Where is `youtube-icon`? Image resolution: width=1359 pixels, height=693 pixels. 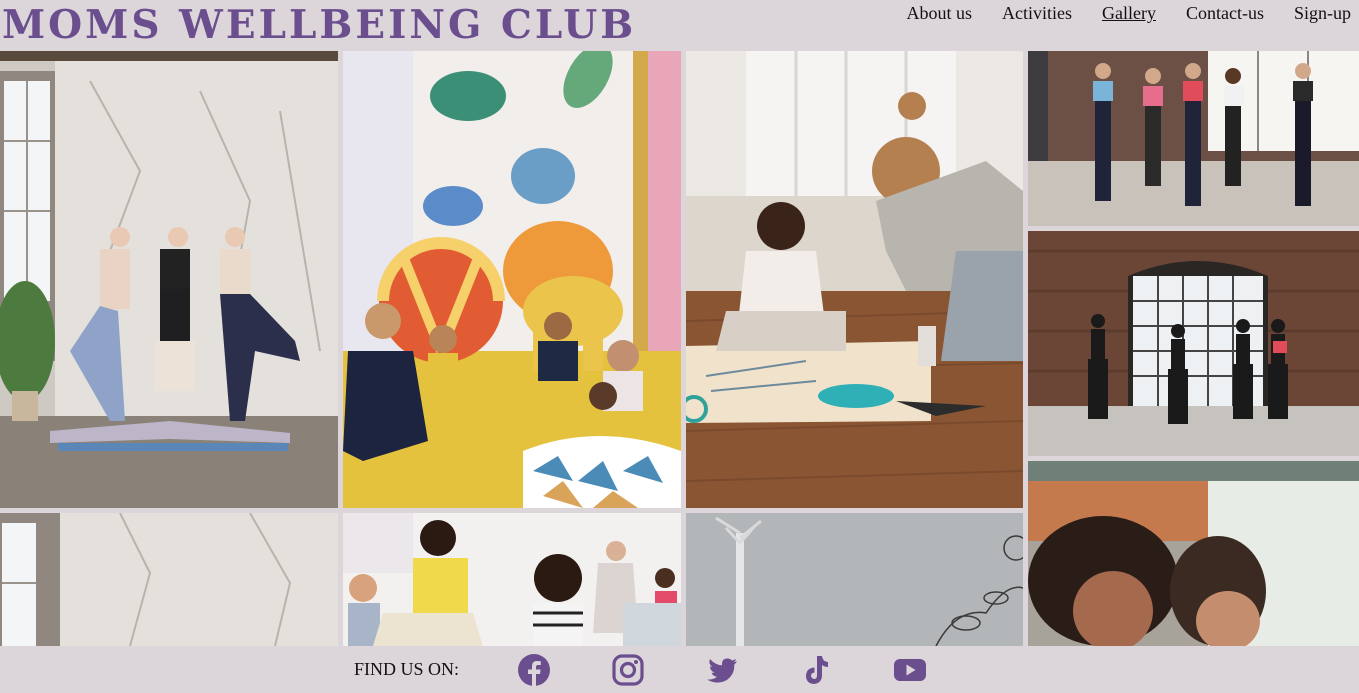 youtube-icon is located at coordinates (910, 670).